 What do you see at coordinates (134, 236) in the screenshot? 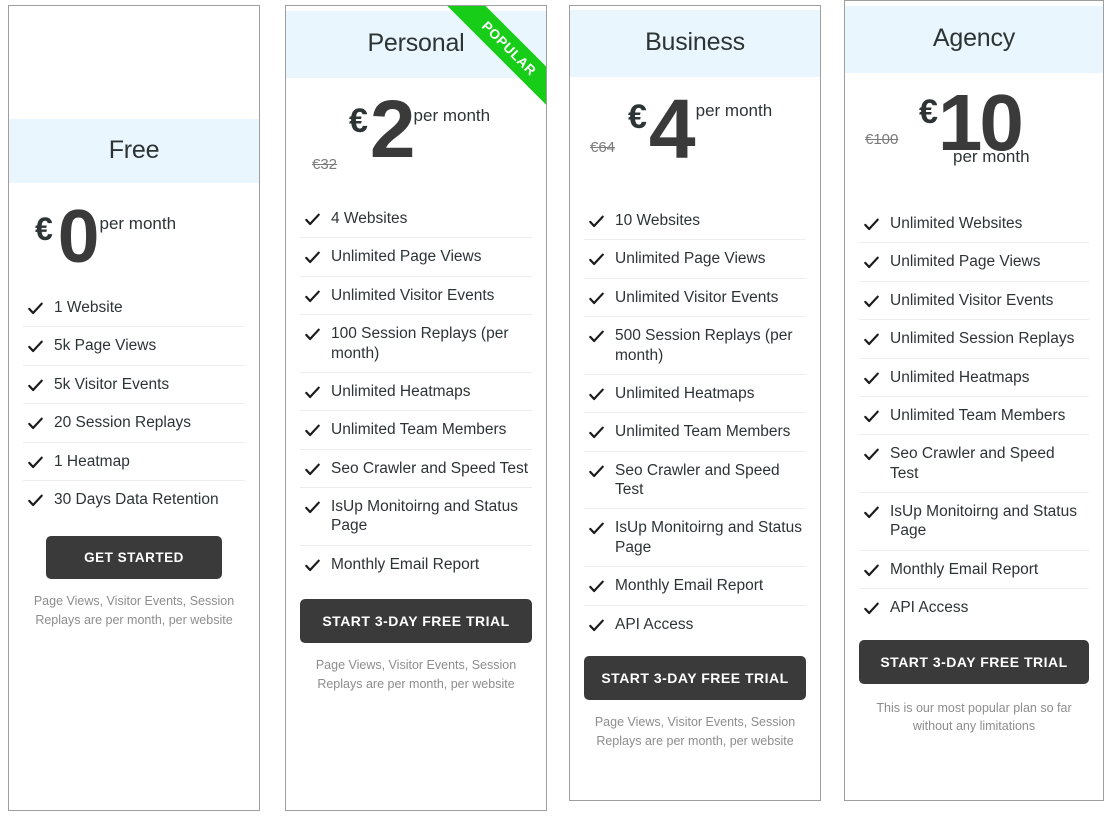
I see `price-block-free: € 0 per month` at bounding box center [134, 236].